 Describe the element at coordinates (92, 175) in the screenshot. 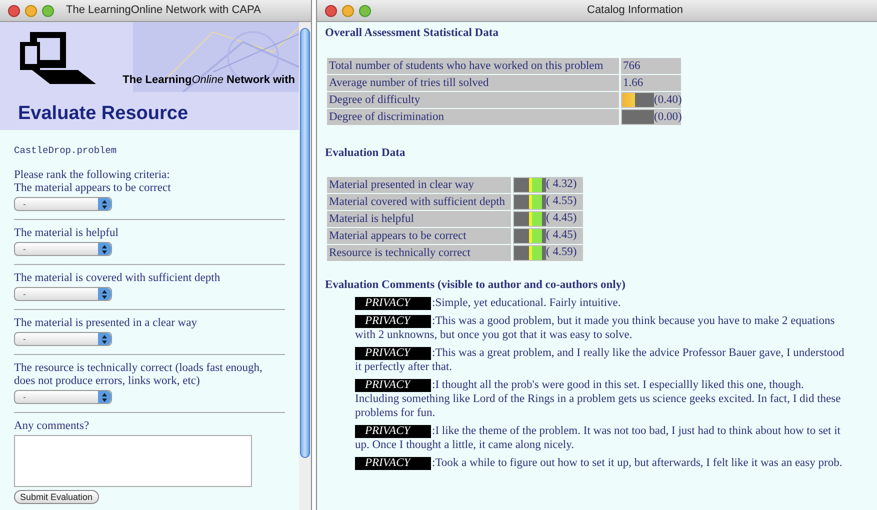

I see `instructions: Please rank the following criteria:` at that location.